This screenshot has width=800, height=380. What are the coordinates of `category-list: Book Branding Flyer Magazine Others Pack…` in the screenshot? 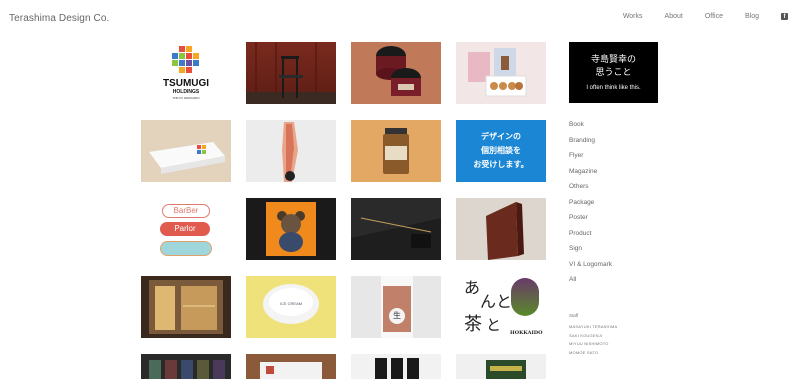 It's located at (590, 206).